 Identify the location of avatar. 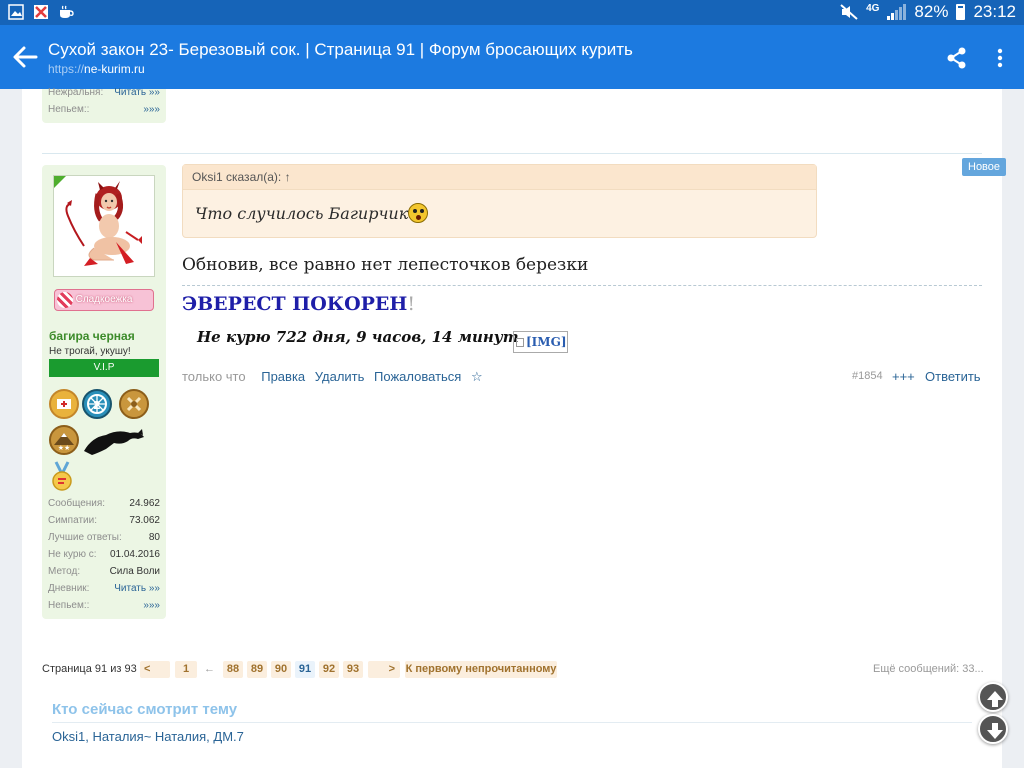
(104, 226).